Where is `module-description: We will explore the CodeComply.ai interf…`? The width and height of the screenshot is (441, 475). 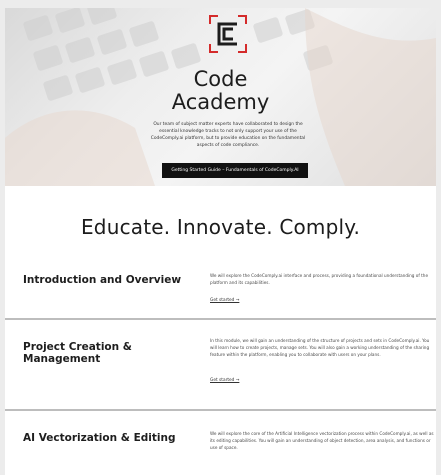
module-description: We will explore the CodeComply.ai interf… is located at coordinates (319, 279).